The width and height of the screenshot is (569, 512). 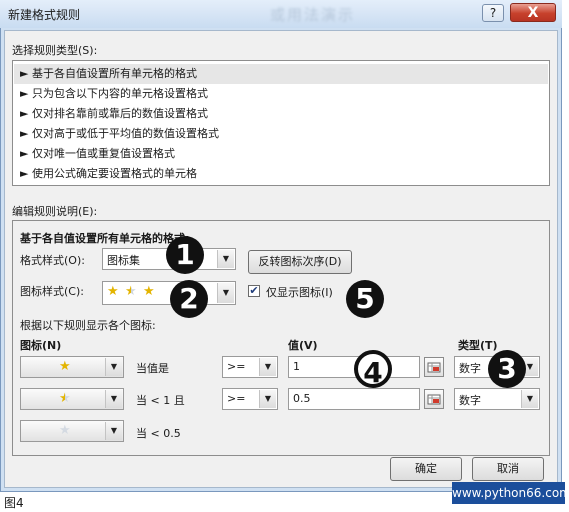 I want to click on rule-type-item: ► 使用公式确定要设置格式的单元格, so click(x=281, y=174).